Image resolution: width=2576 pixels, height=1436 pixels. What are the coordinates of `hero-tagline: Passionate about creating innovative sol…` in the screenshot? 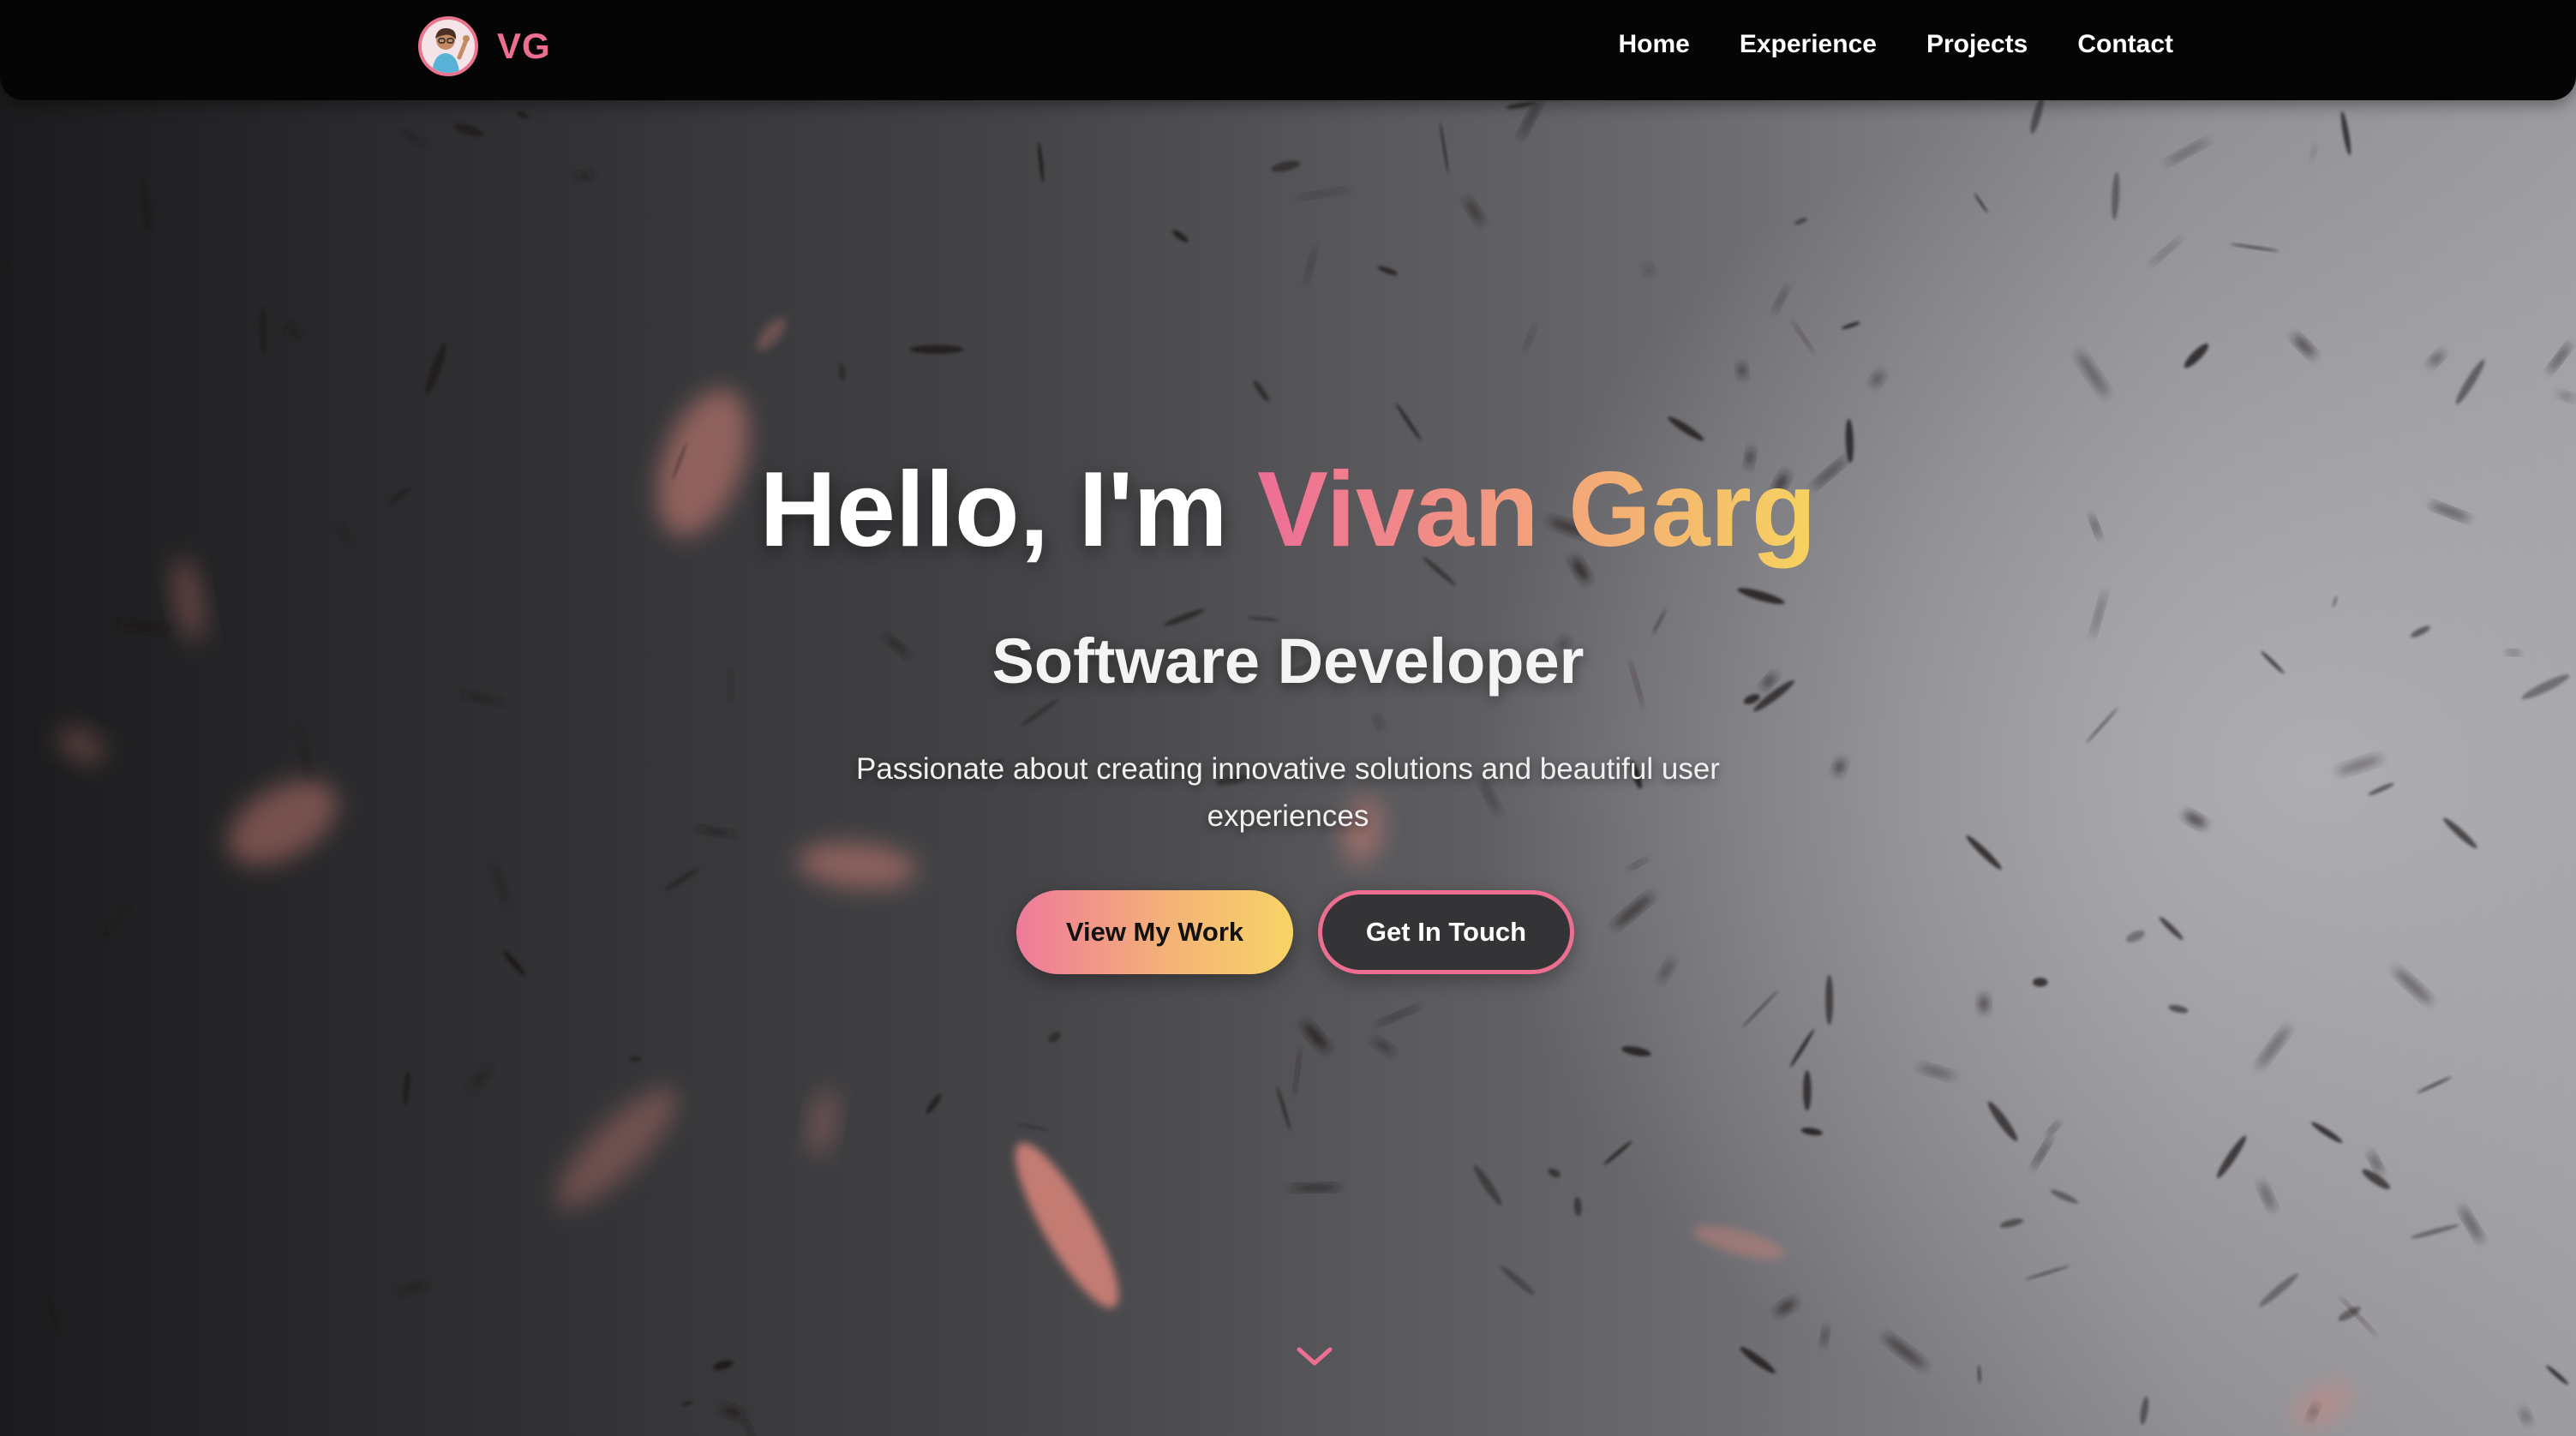 It's located at (1288, 792).